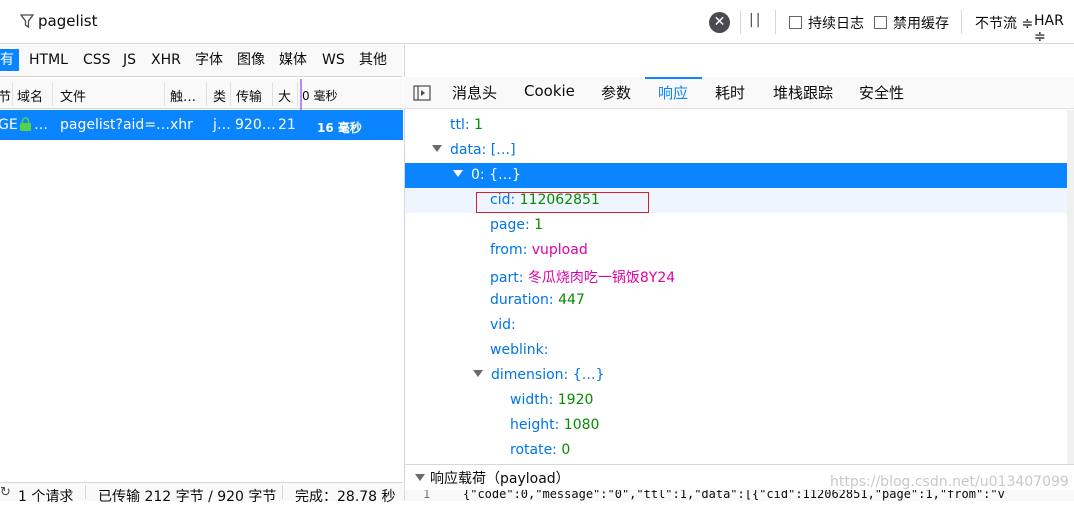 The height and width of the screenshot is (506, 1074). Describe the element at coordinates (795, 22) in the screenshot. I see `persist-log-checkbox` at that location.